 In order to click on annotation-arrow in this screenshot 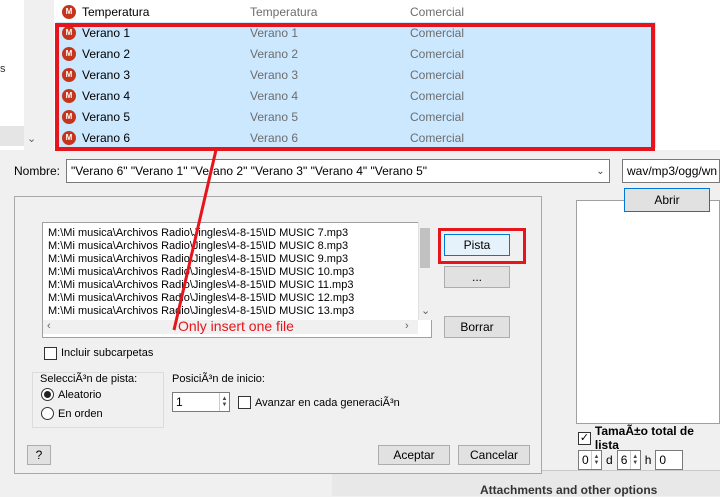, I will do `click(195, 240)`.